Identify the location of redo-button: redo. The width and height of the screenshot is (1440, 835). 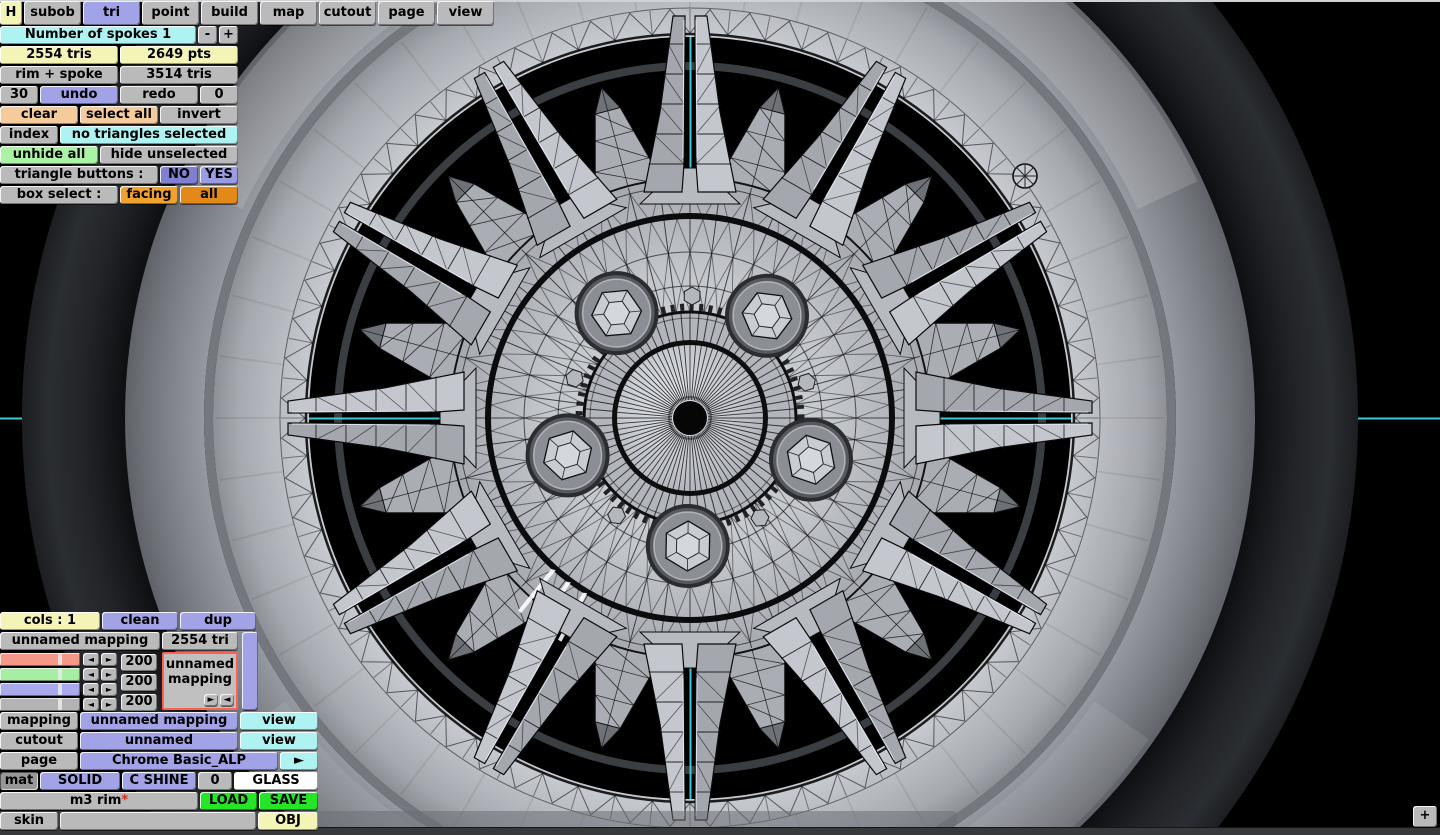
(159, 95).